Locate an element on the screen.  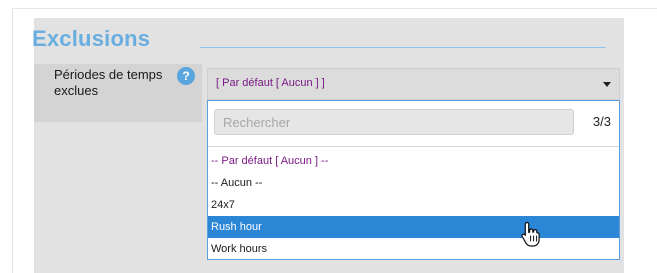
option-none: -- Aucun -- is located at coordinates (413, 183).